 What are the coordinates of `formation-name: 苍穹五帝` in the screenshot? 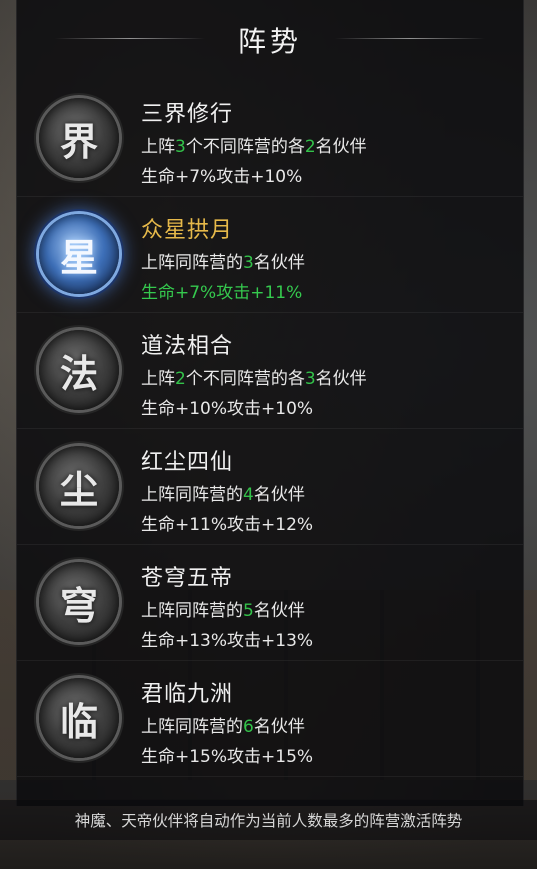 It's located at (187, 578).